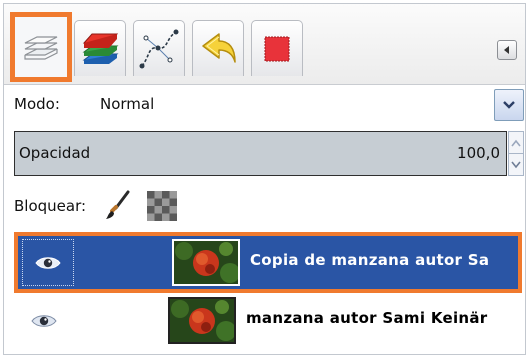 The height and width of the screenshot is (358, 529). What do you see at coordinates (37, 104) in the screenshot?
I see `mode-label: Modo:` at bounding box center [37, 104].